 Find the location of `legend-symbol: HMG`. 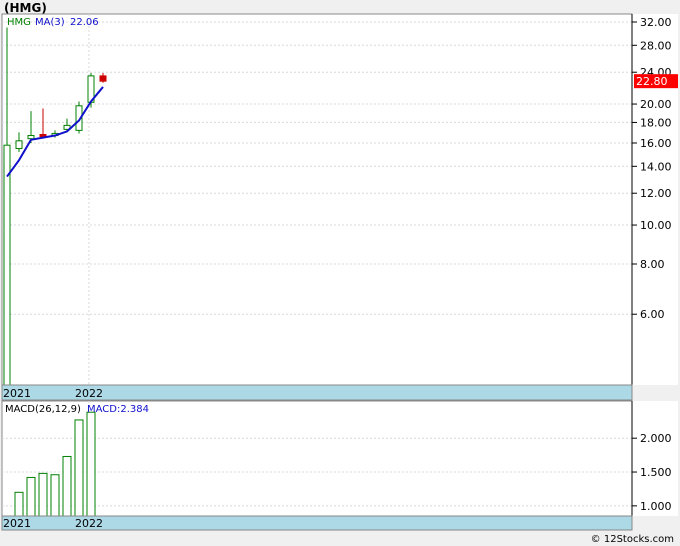

legend-symbol: HMG is located at coordinates (19, 22).